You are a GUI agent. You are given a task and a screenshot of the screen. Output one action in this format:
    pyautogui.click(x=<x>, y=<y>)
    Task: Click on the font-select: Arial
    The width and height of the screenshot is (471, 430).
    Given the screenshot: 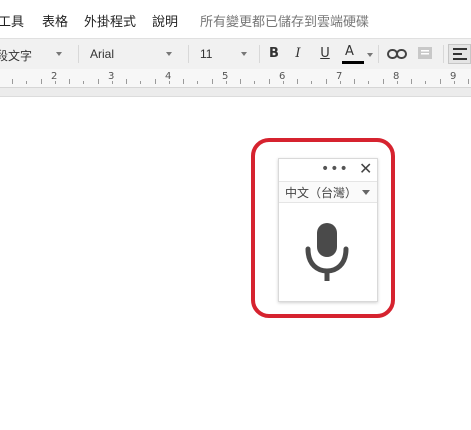 What is the action you would take?
    pyautogui.click(x=132, y=54)
    